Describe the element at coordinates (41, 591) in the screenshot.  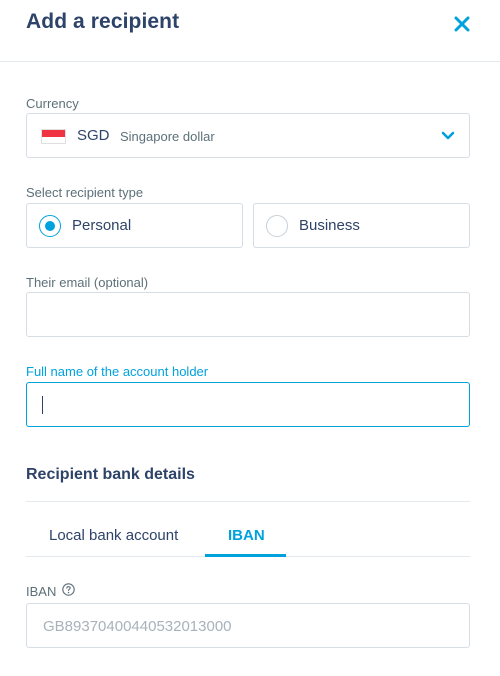
I see `iban-label: IBAN` at that location.